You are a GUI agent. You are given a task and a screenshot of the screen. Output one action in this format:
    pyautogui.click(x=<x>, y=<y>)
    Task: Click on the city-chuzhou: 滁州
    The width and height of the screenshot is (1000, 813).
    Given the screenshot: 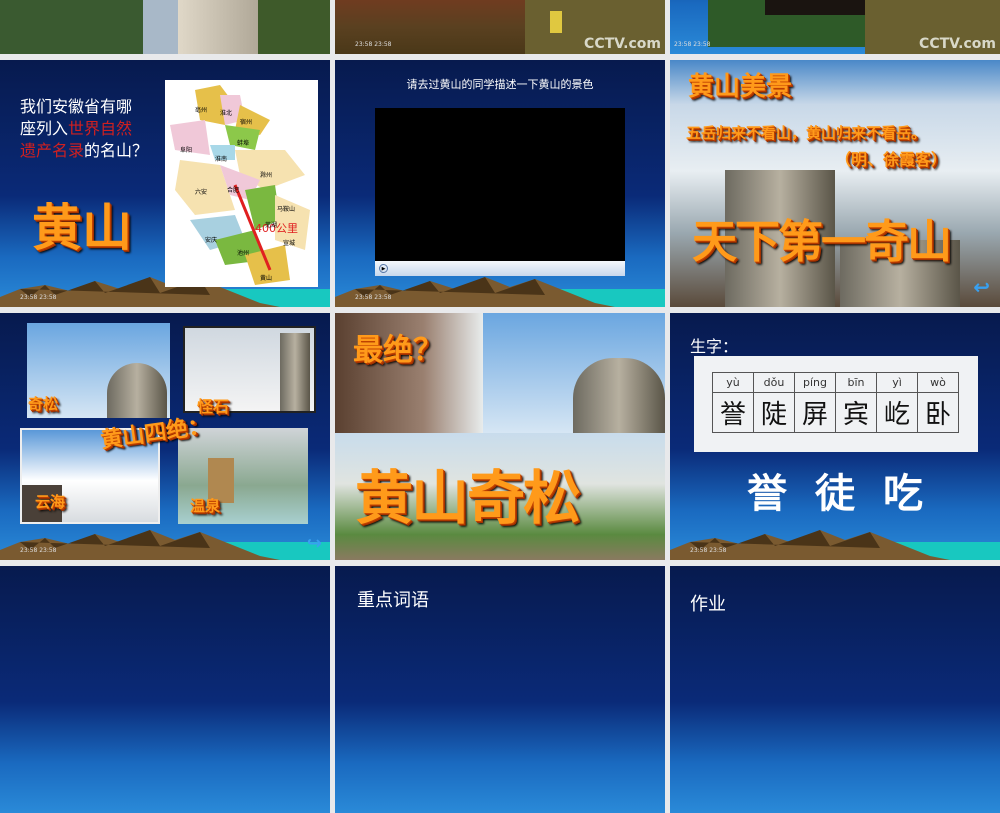 What is the action you would take?
    pyautogui.click(x=266, y=175)
    